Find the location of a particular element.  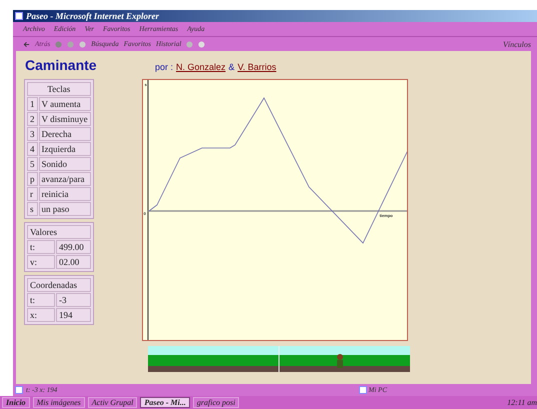

table-cell: x: is located at coordinates (41, 315).